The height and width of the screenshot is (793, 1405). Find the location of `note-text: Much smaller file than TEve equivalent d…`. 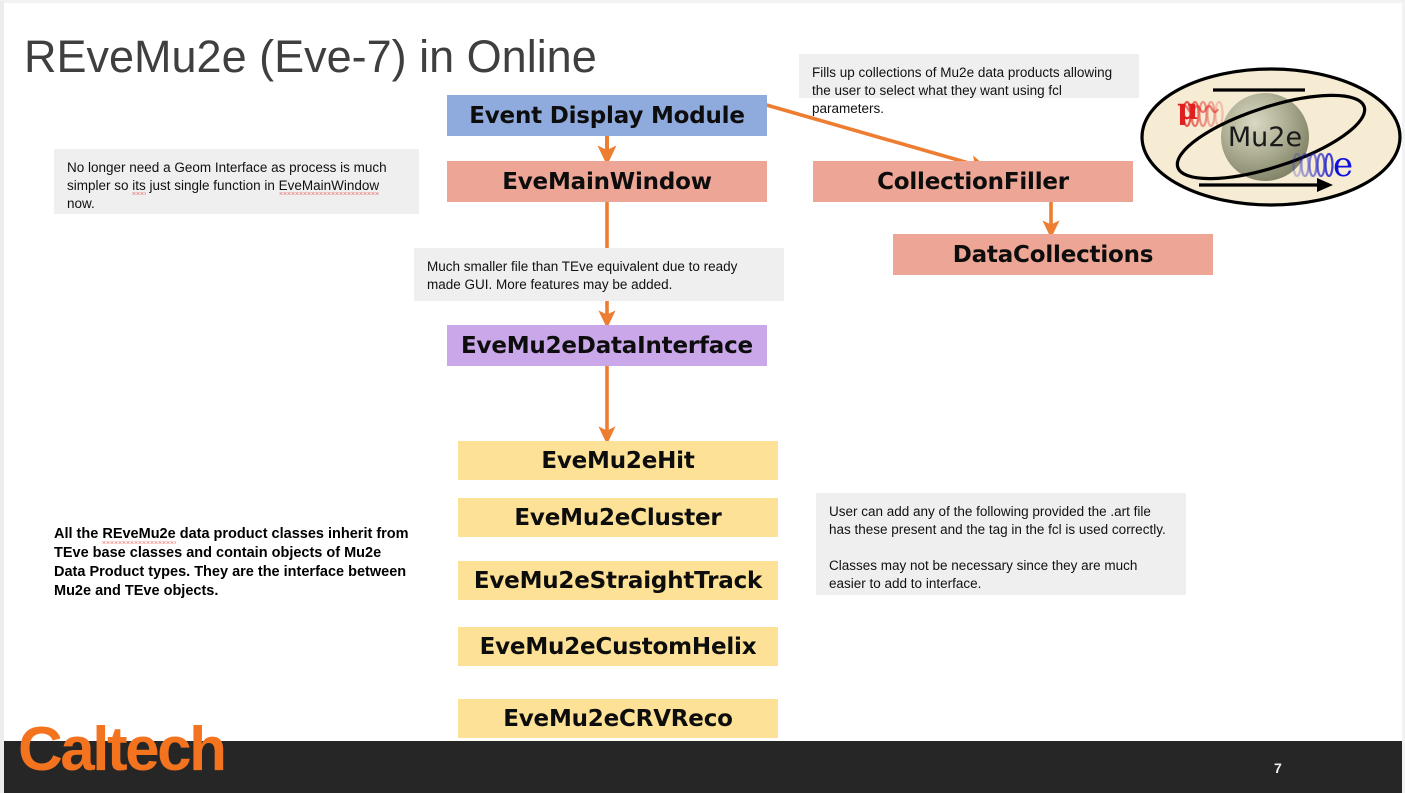

note-text: Much smaller file than TEve equivalent d… is located at coordinates (582, 275).